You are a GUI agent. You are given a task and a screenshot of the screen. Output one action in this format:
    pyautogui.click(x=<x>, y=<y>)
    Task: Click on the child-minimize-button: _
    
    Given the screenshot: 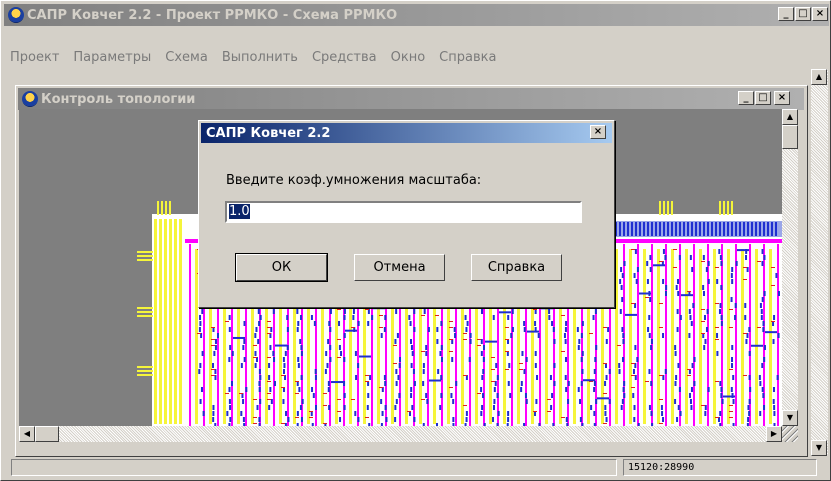 What is the action you would take?
    pyautogui.click(x=746, y=98)
    